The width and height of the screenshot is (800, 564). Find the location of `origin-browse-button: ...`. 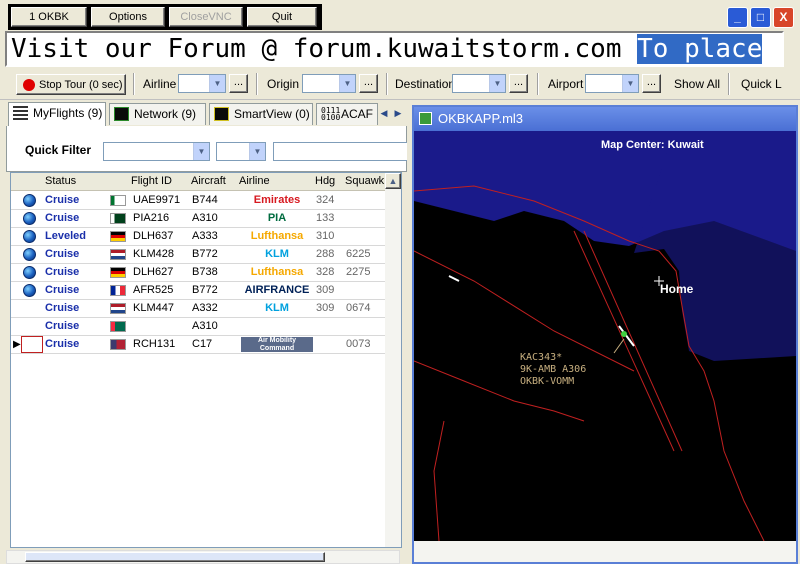

origin-browse-button: ... is located at coordinates (368, 83).